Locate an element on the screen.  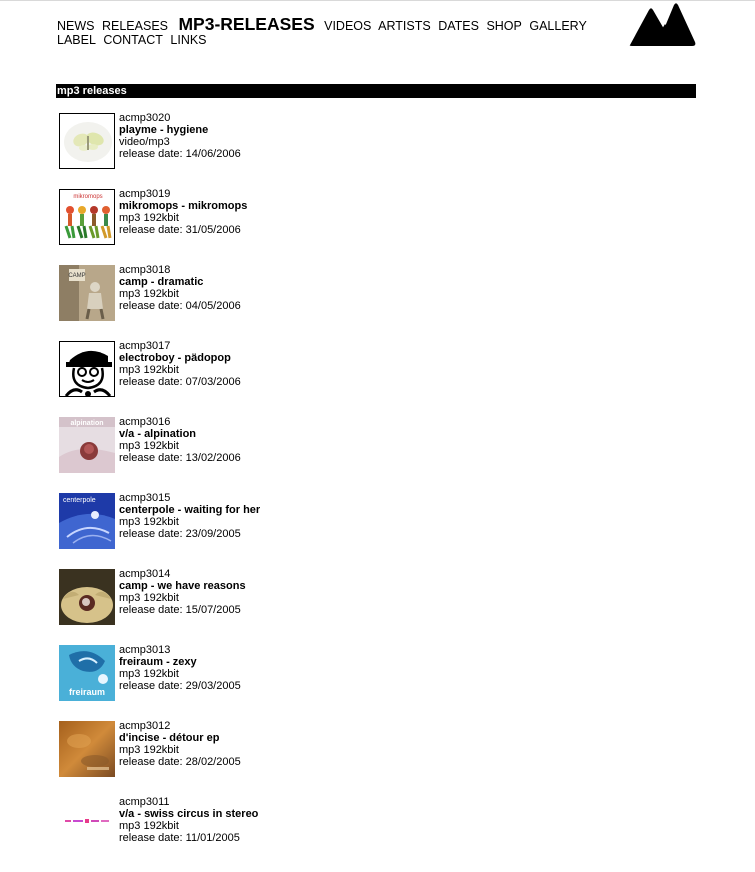
release-title-link: camp - we have reasons is located at coordinates (182, 586).